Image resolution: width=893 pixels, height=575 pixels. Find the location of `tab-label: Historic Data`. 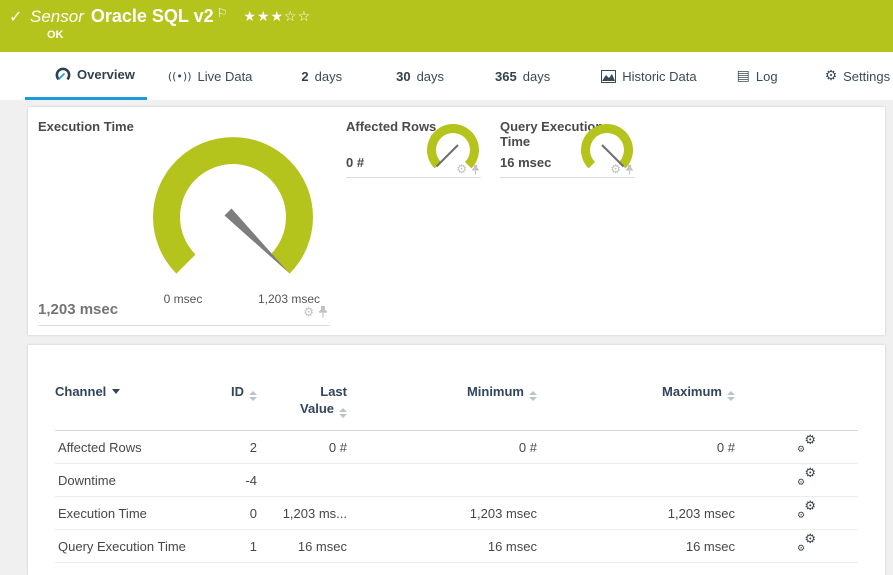

tab-label: Historic Data is located at coordinates (659, 76).